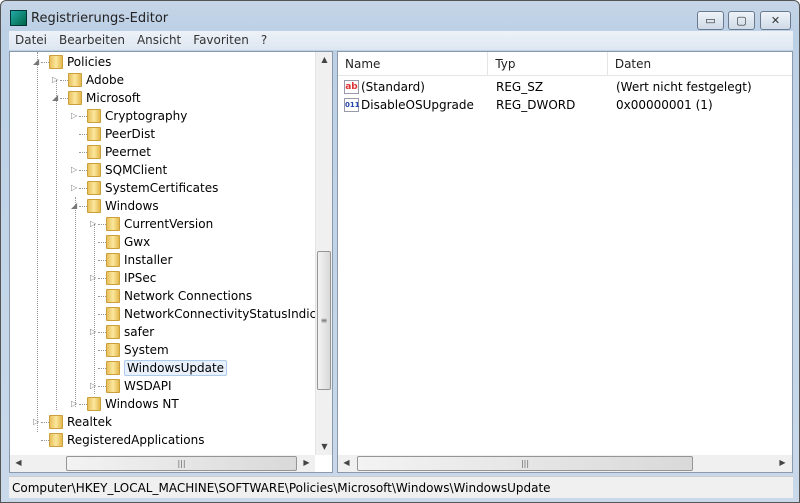 The height and width of the screenshot is (503, 800). Describe the element at coordinates (18, 18) in the screenshot. I see `regedit-app-icon` at that location.